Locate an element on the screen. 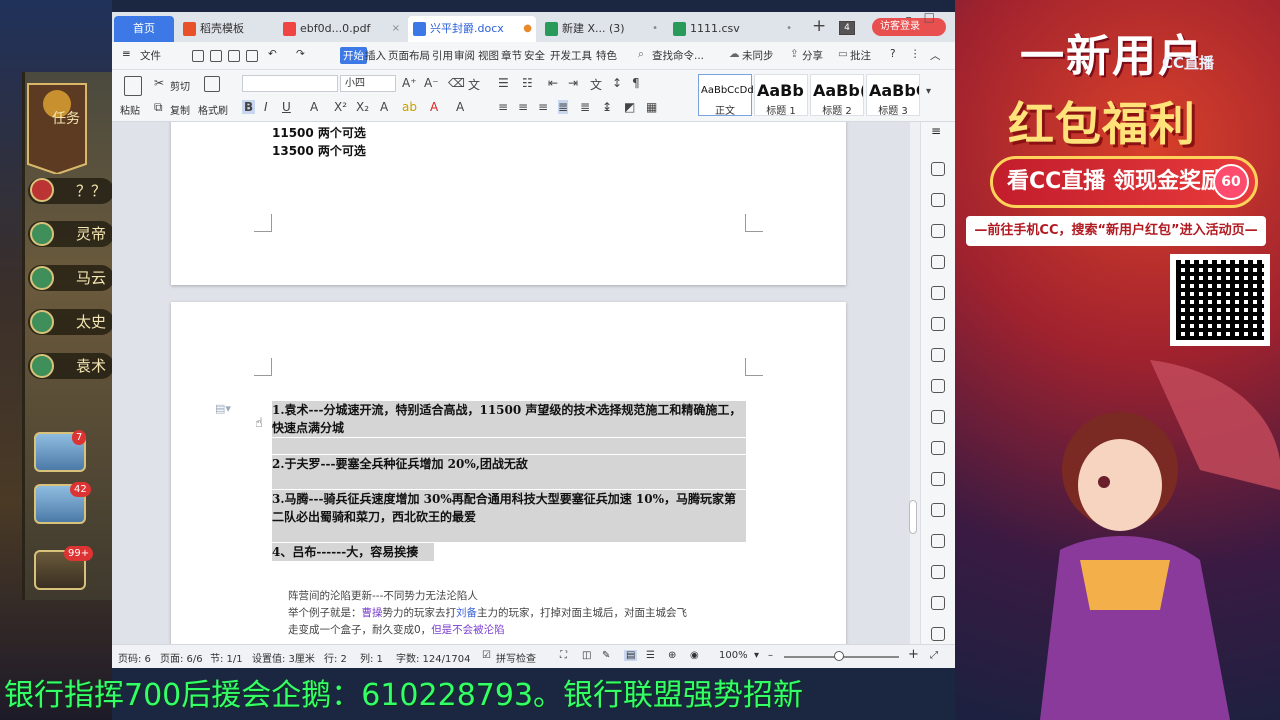 Image resolution: width=1280 pixels, height=720 pixels. spell-check-button: 拼写检查 is located at coordinates (516, 657).